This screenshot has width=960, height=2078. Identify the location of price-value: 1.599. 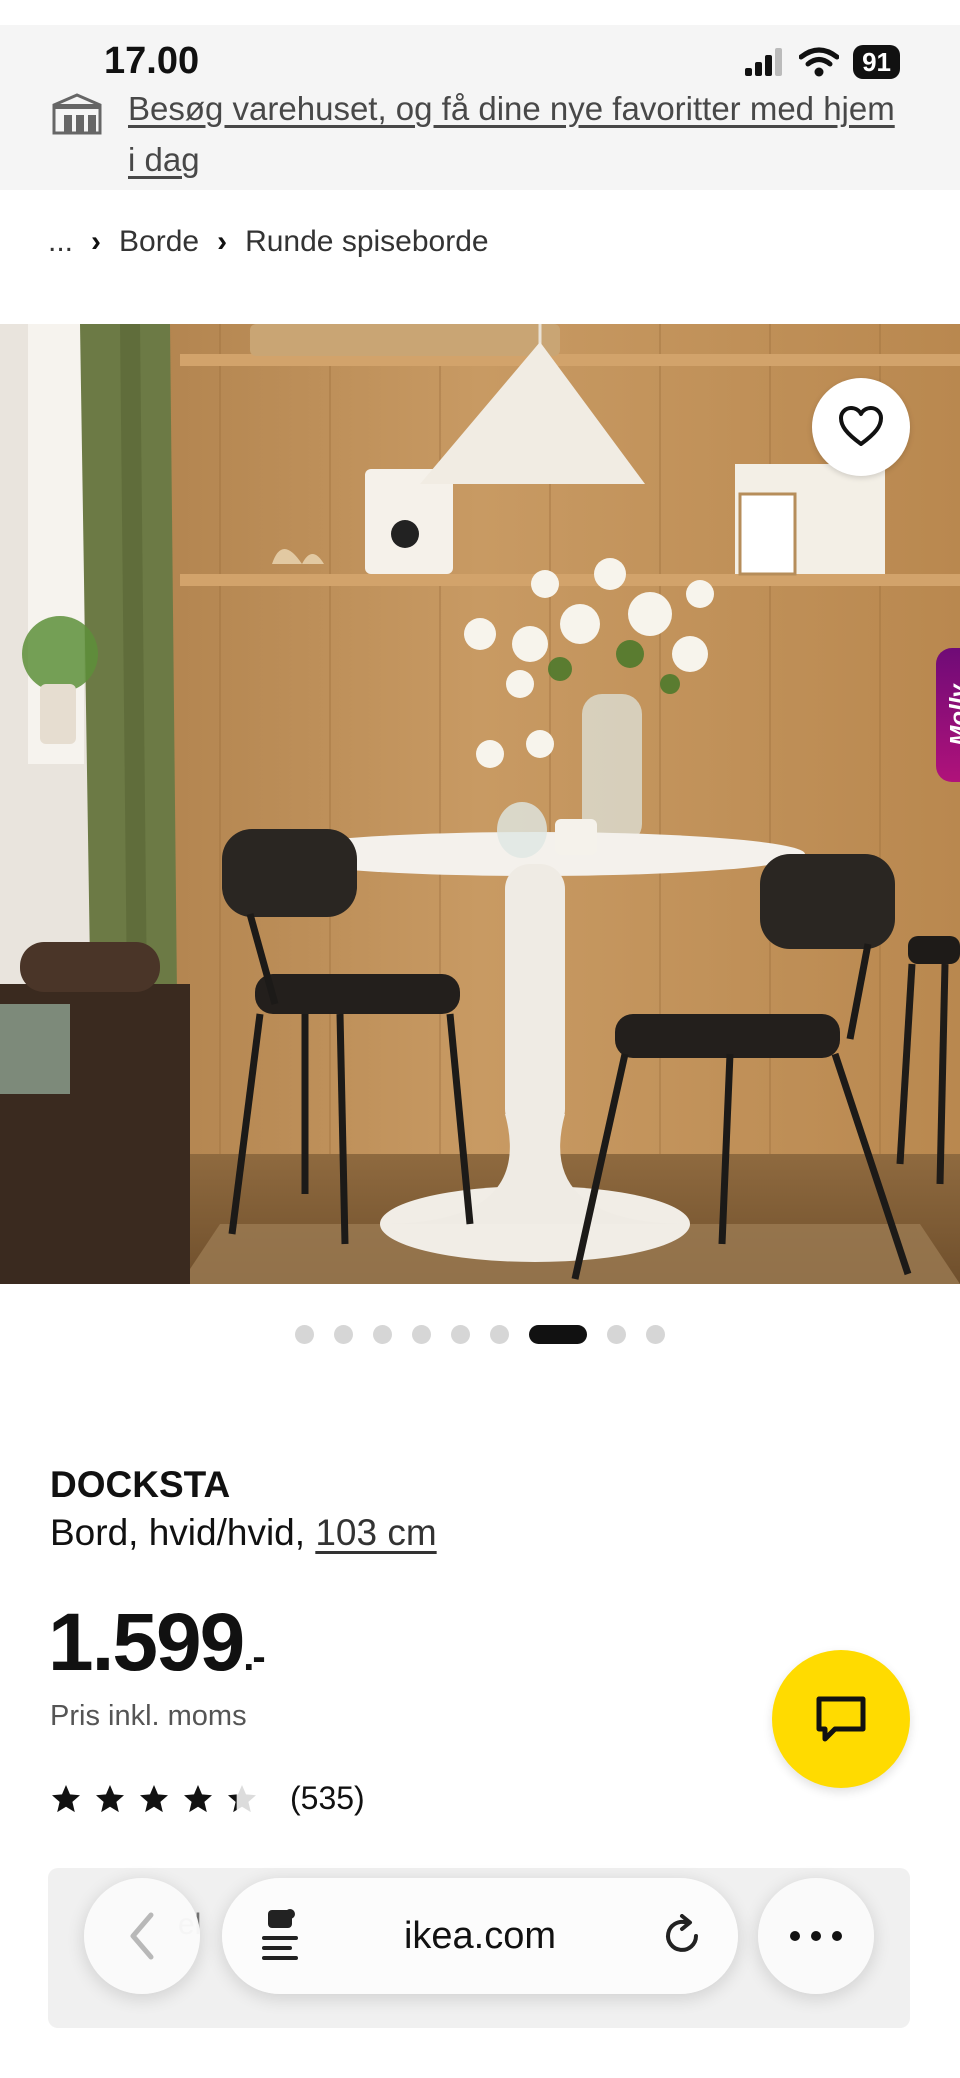
(146, 1642).